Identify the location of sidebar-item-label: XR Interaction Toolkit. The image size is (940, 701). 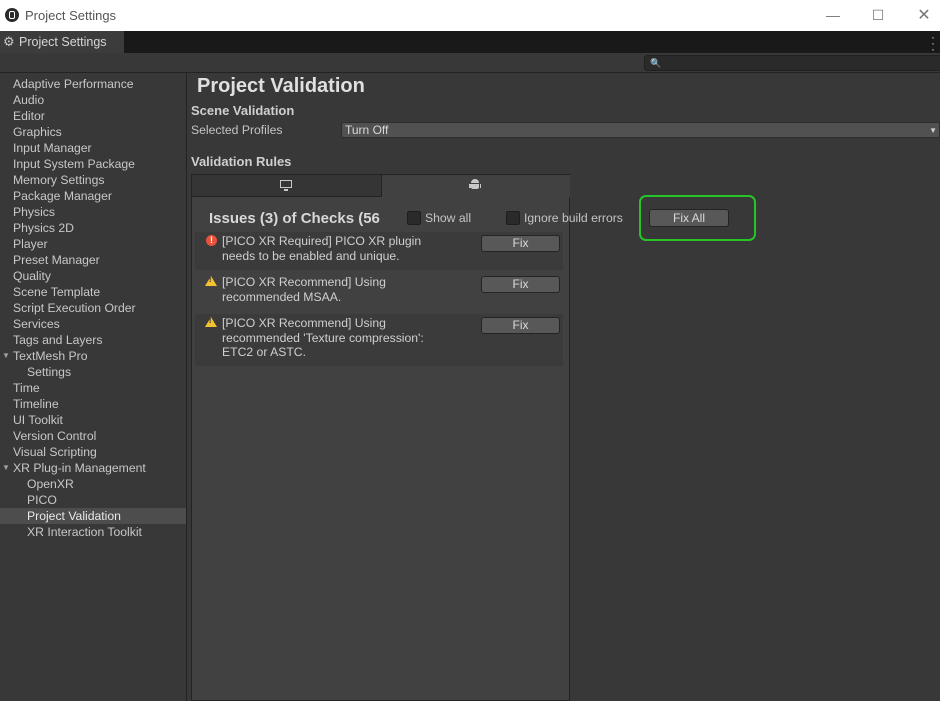
(84, 532).